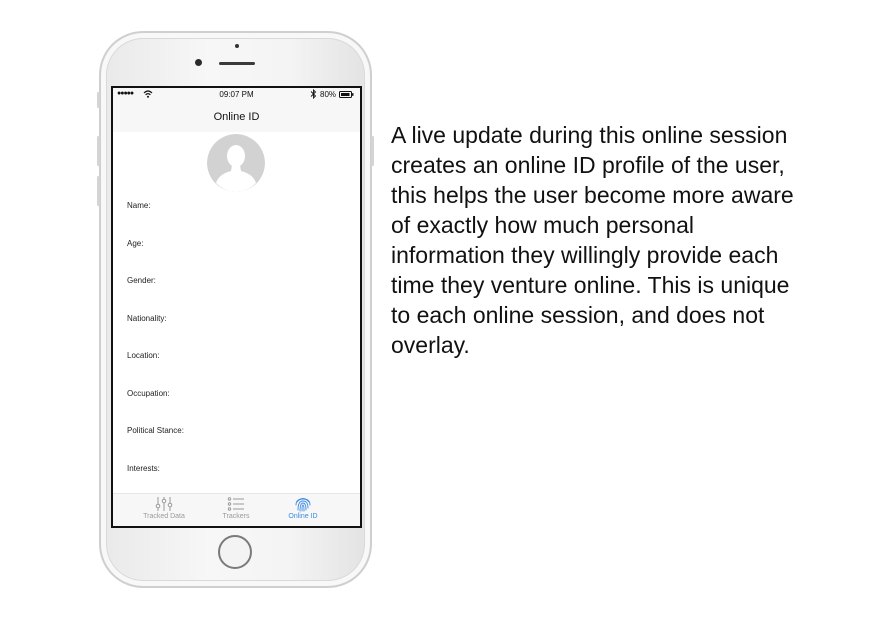 The height and width of the screenshot is (620, 877). I want to click on profile-field-occupation: Occupation:, so click(148, 393).